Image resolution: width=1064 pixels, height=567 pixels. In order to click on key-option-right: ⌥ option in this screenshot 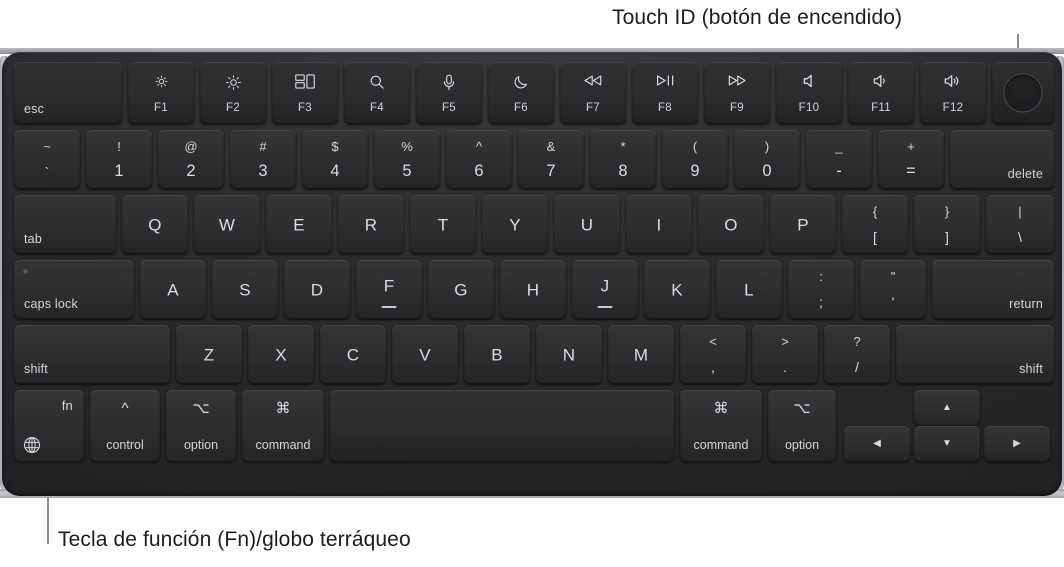, I will do `click(802, 426)`.